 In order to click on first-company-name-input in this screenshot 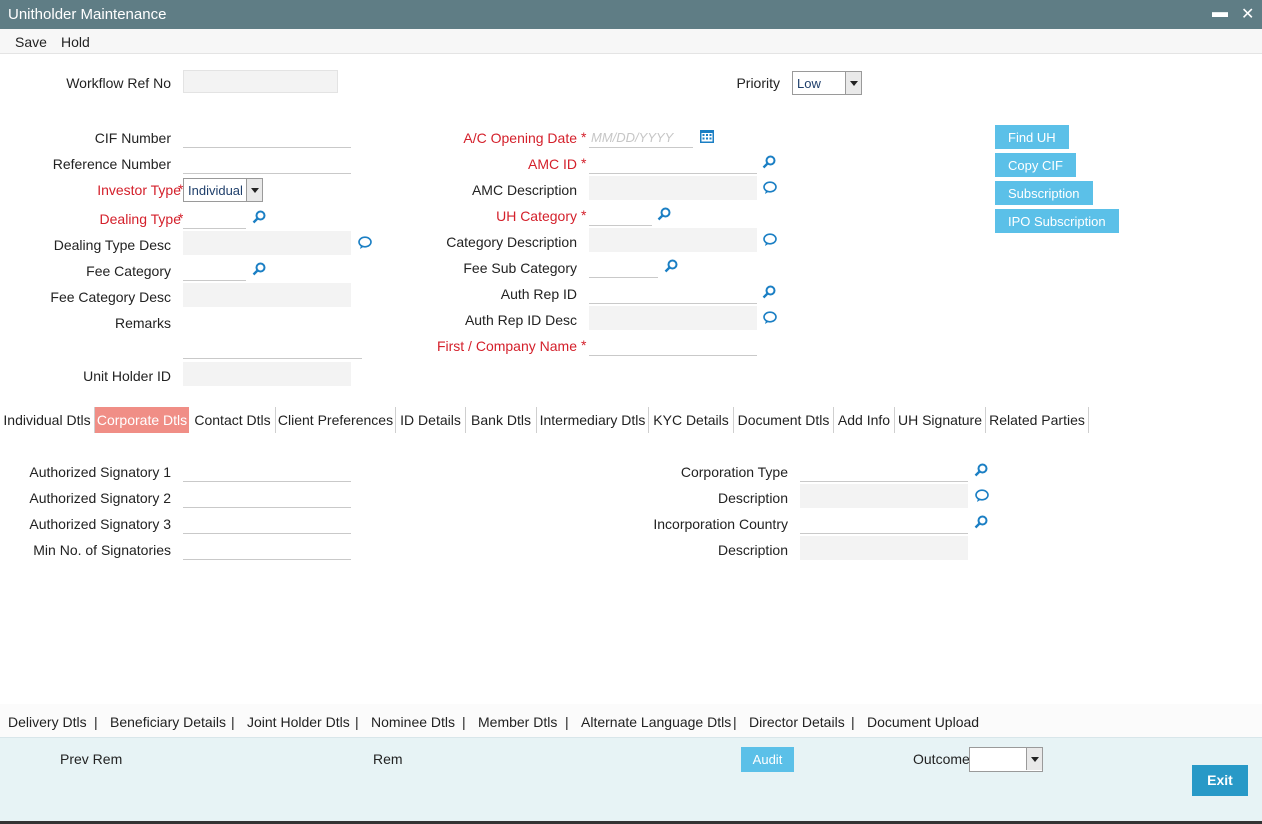, I will do `click(673, 344)`.